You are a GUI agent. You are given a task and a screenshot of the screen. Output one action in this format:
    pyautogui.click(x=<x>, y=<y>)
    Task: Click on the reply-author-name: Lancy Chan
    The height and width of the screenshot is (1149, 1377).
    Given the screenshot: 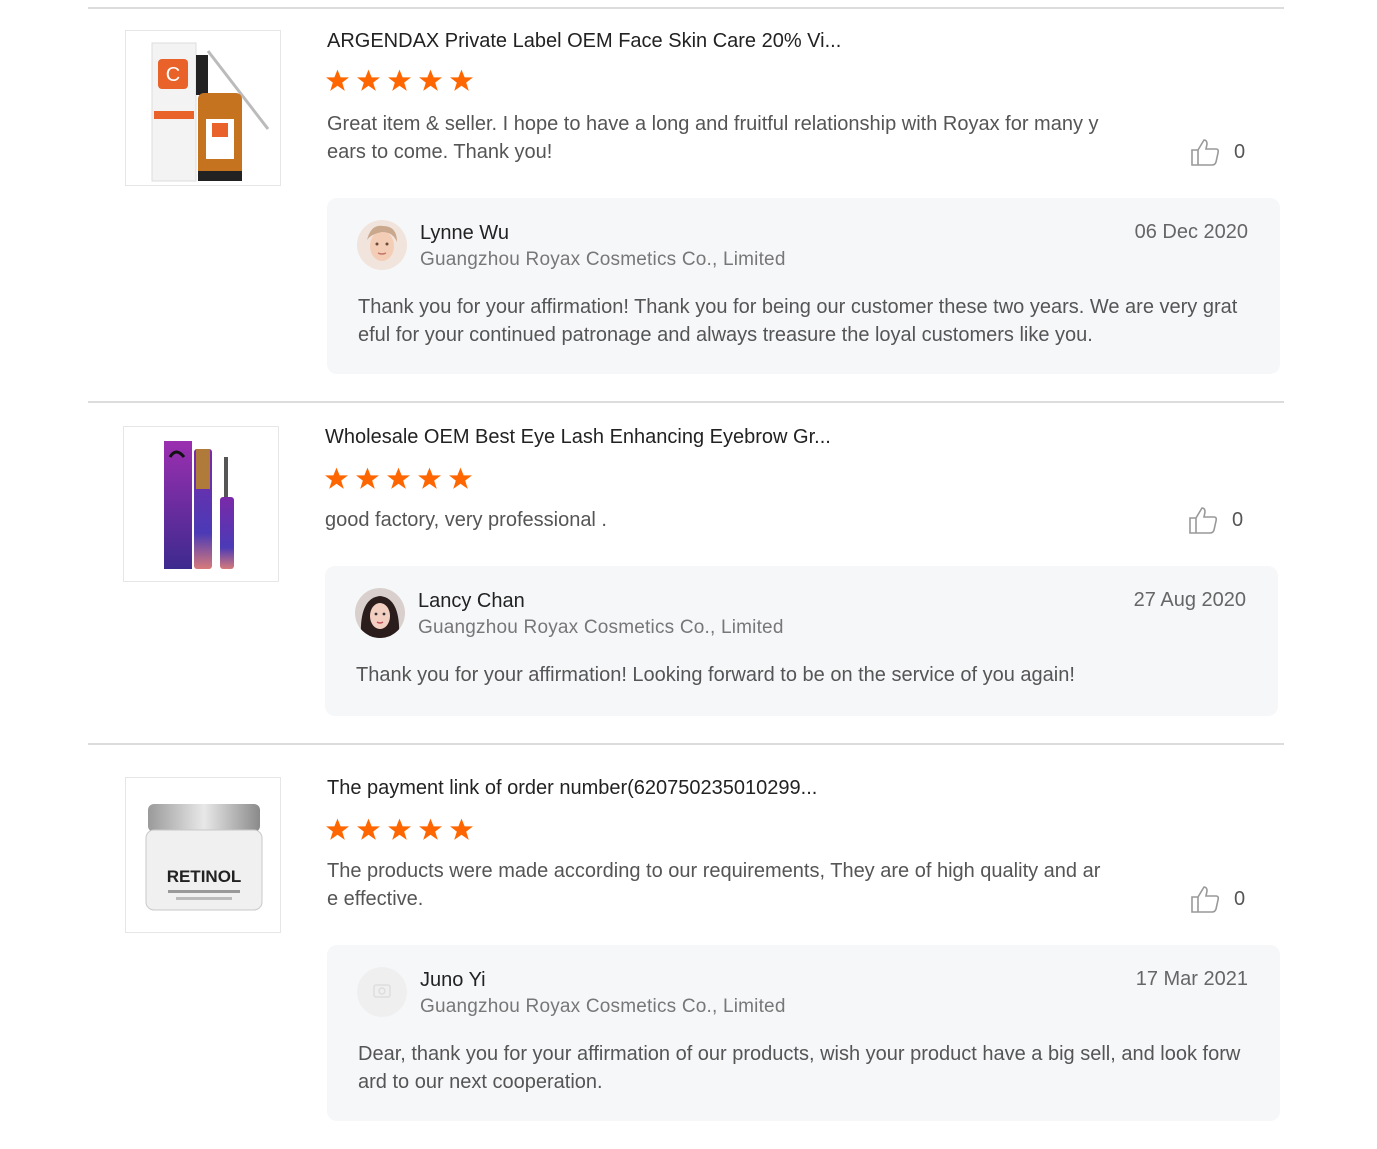 What is the action you would take?
    pyautogui.click(x=471, y=601)
    